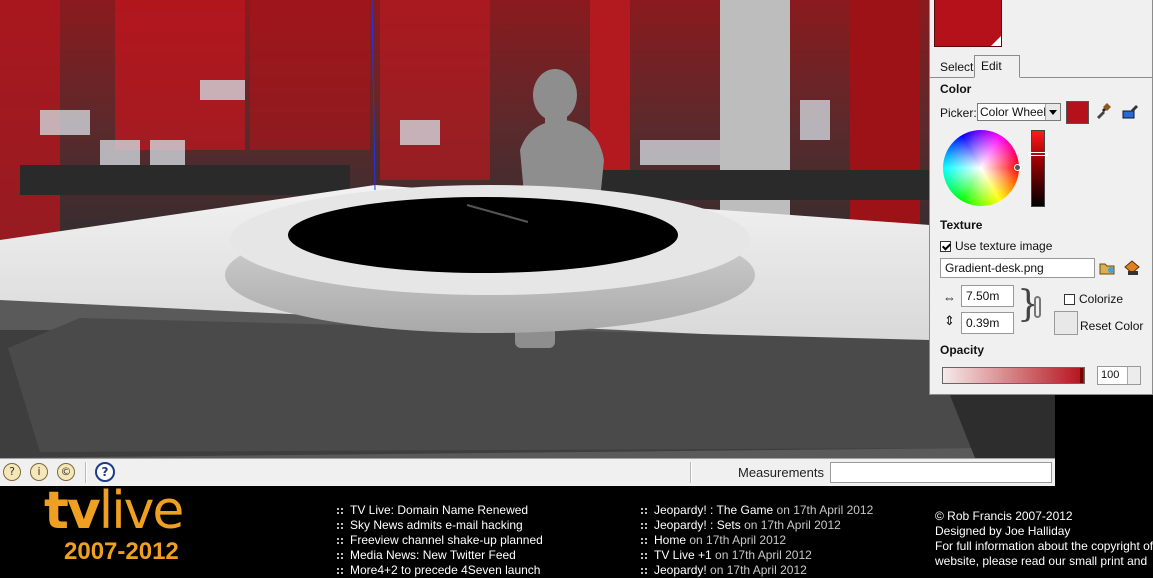  Describe the element at coordinates (756, 555) in the screenshot. I see `update-item: TV Live +1 on 17th April 2012` at that location.